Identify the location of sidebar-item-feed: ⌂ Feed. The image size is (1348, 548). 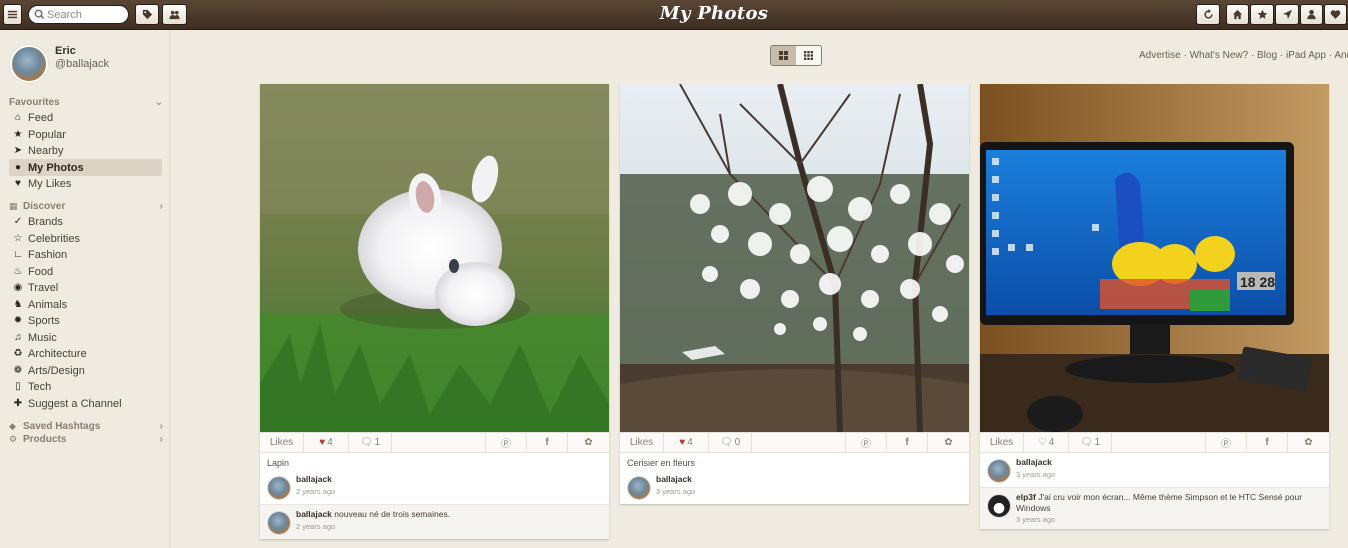
(85, 117).